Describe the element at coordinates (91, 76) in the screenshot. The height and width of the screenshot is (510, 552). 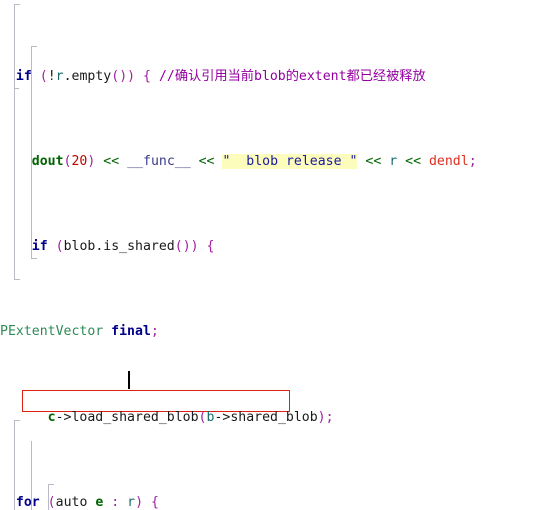
I see `token-method: empty` at that location.